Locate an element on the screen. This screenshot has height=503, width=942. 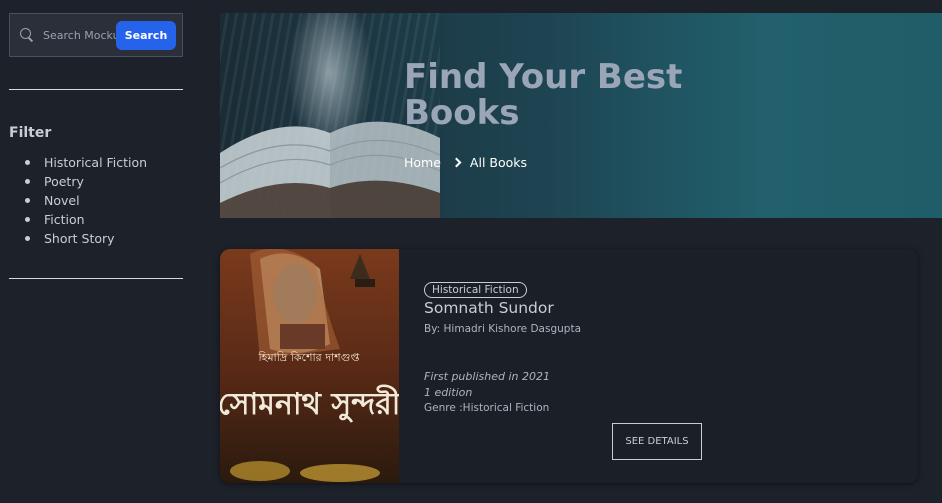
cover-author-text: হিমাদ্রি কিশোর দাশগুপ্ত is located at coordinates (309, 357).